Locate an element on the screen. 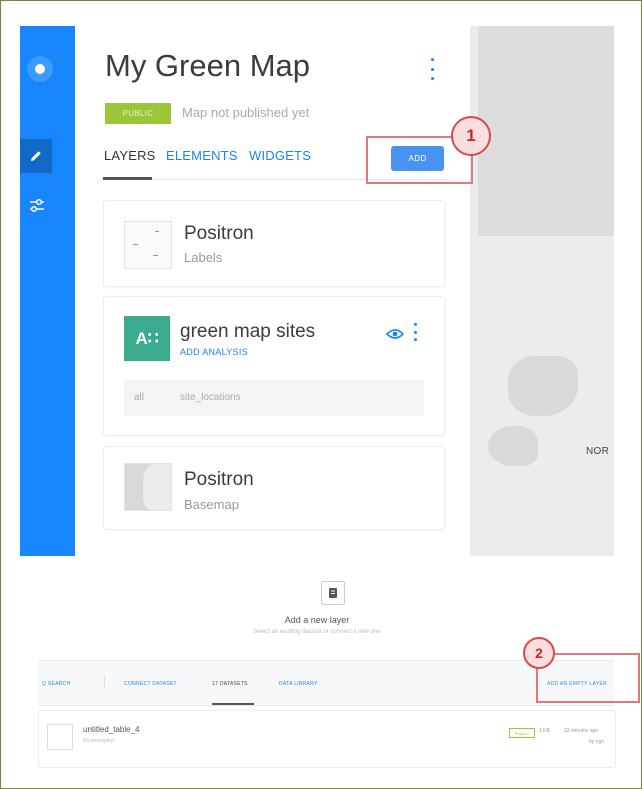 Image resolution: width=642 pixels, height=789 pixels. basemap-thumbnail is located at coordinates (148, 487).